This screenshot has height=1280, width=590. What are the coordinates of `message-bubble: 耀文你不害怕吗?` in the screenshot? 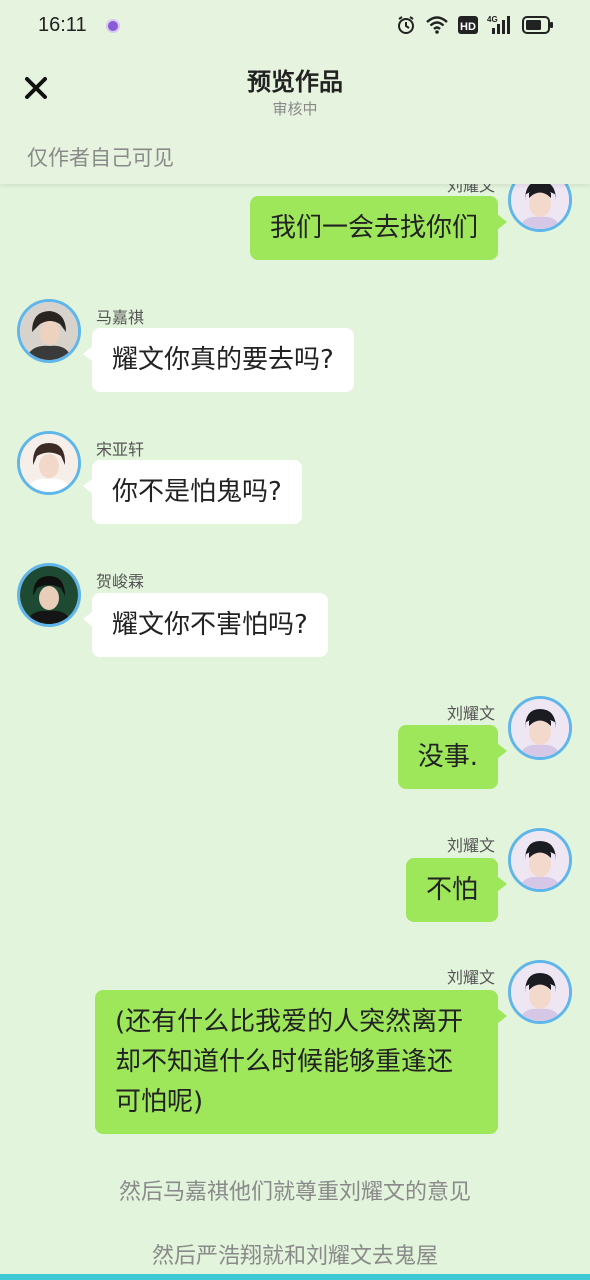 It's located at (205, 625).